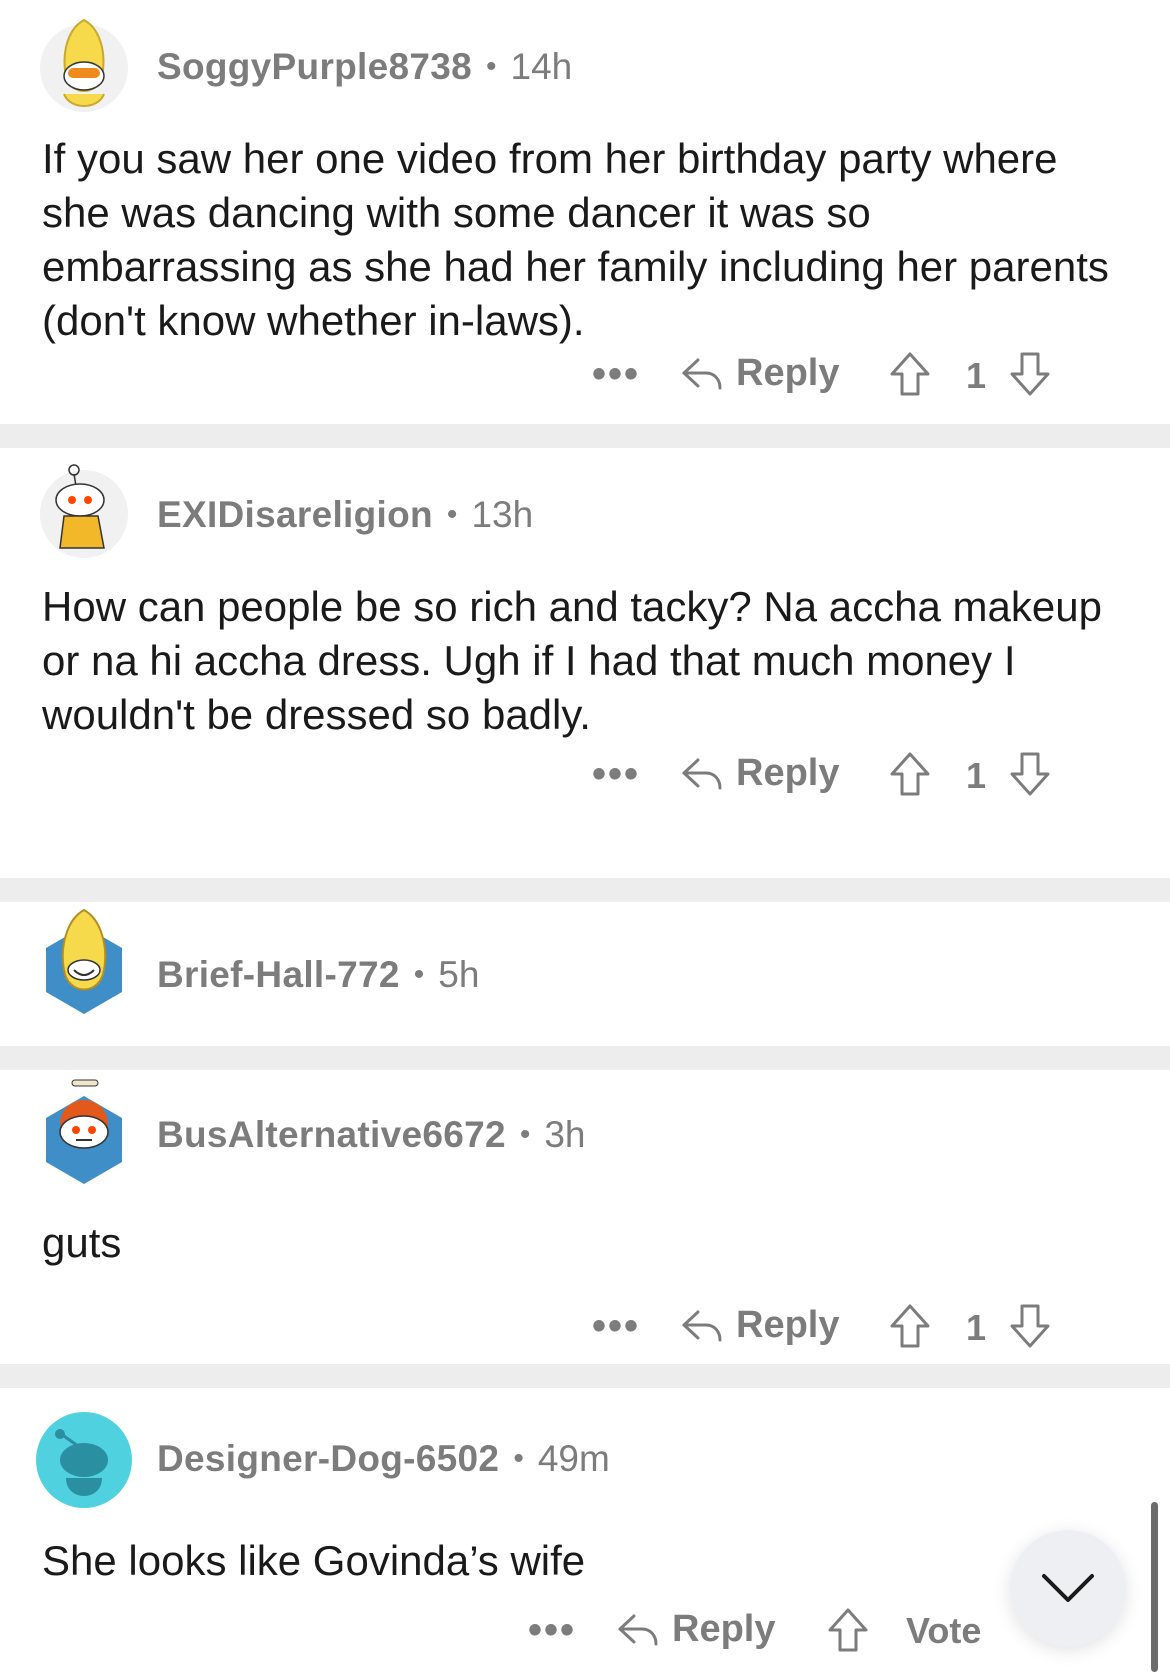  Describe the element at coordinates (1154, 1587) in the screenshot. I see `scrollbar-thumb` at that location.